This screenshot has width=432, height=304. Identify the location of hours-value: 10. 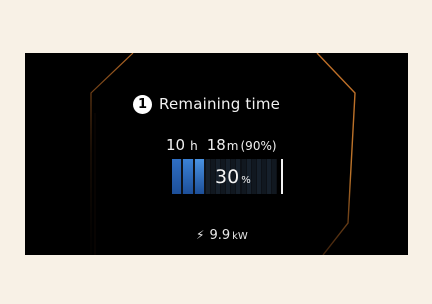
(176, 145).